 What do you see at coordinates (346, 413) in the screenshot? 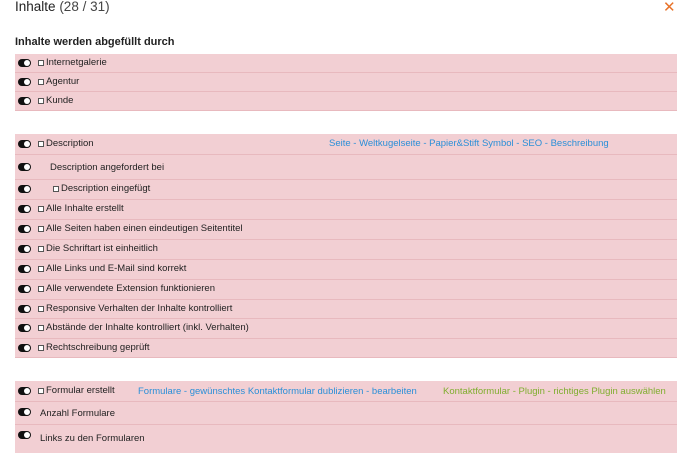
I see `checklist-row-anzahl-formulare: Anzahl Formulare` at bounding box center [346, 413].